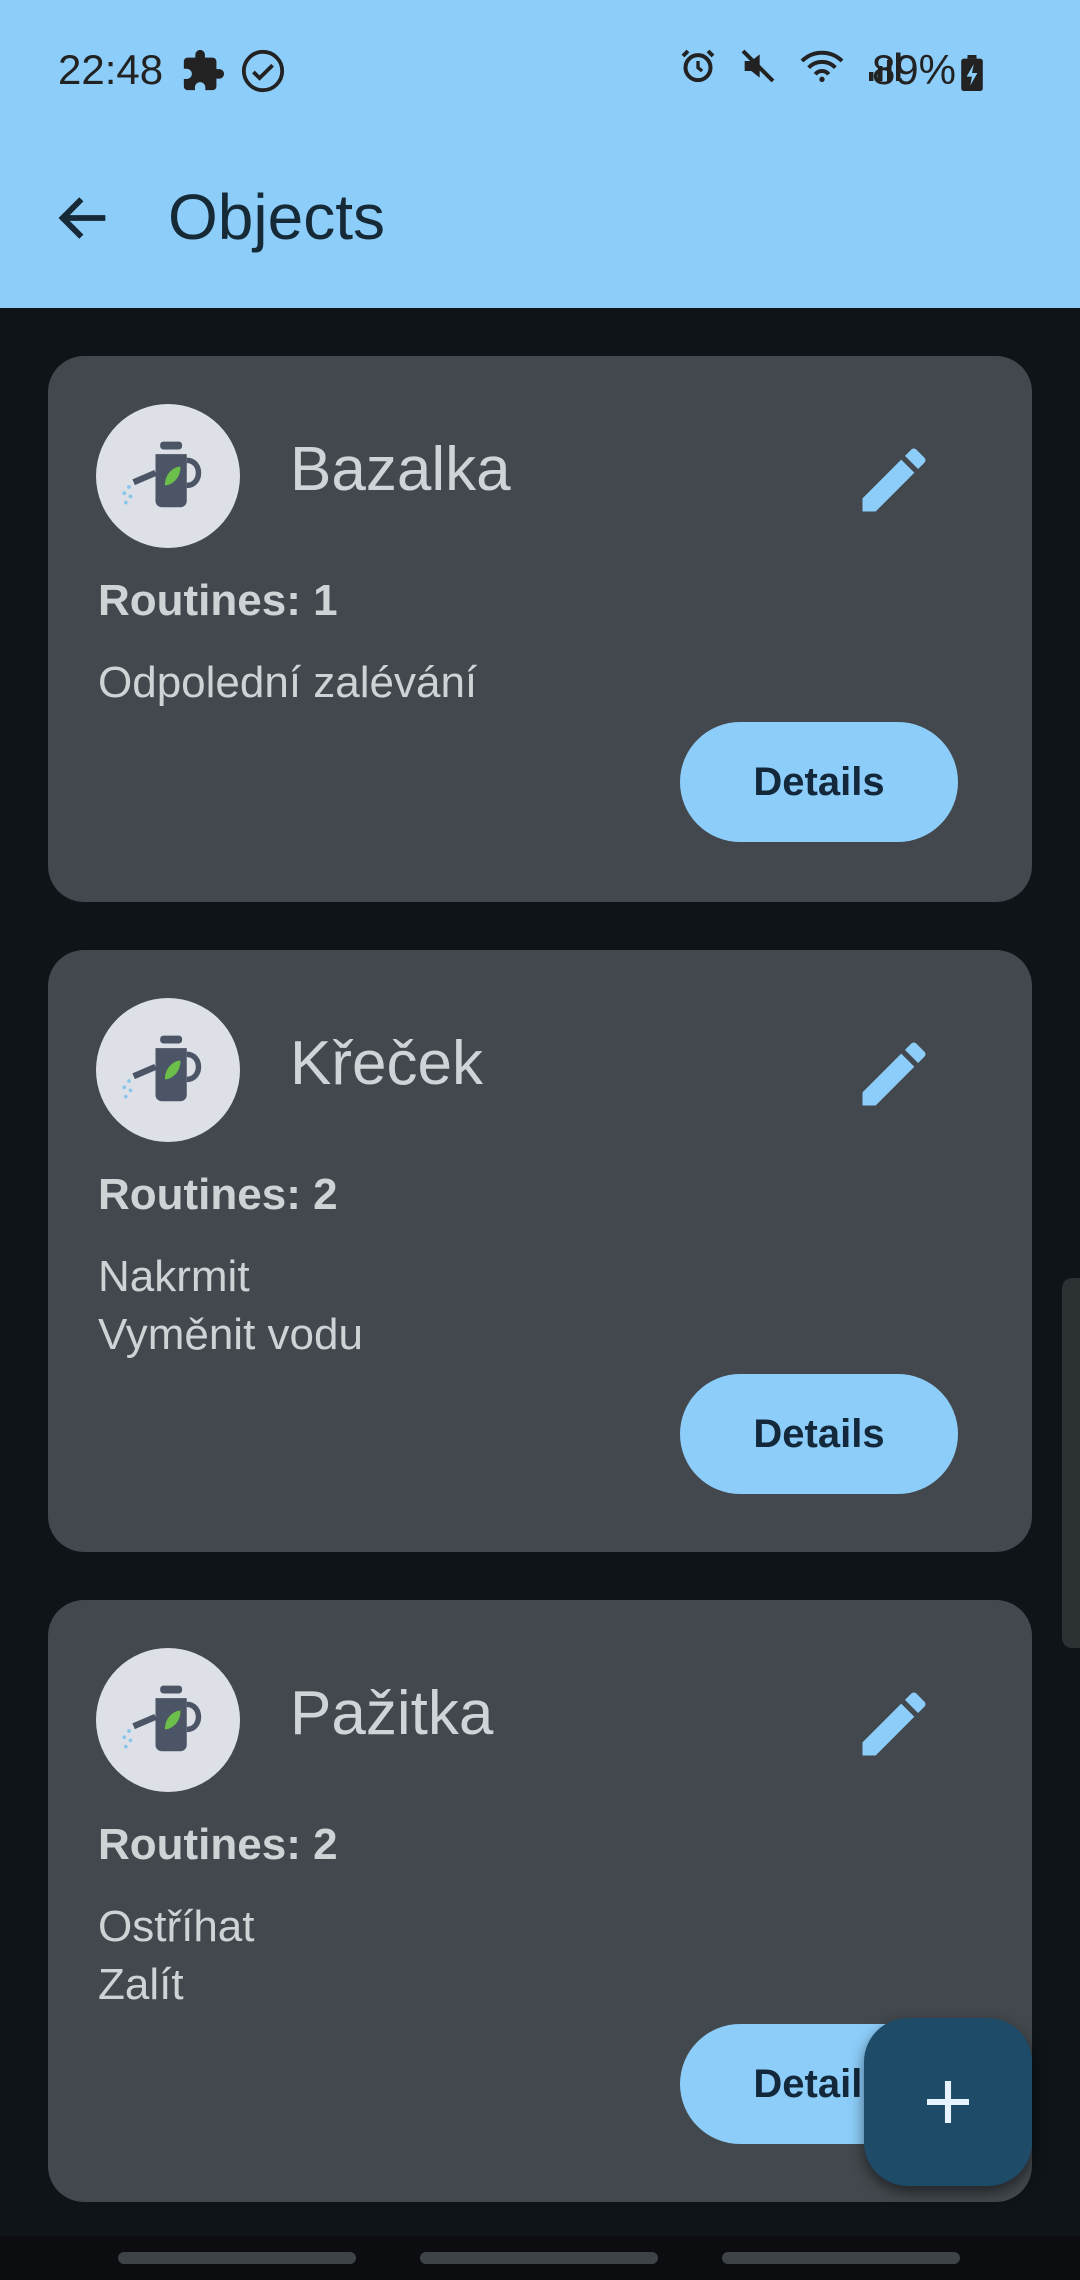 This screenshot has height=2280, width=1080. I want to click on object-name: Křeček, so click(386, 1063).